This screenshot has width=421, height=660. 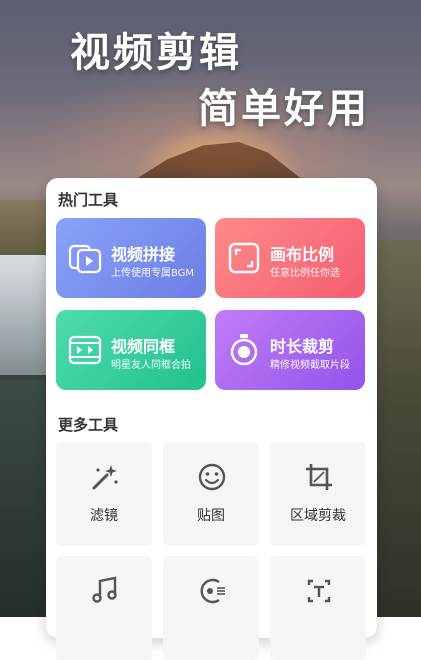 I want to click on background-cliff-left, so click(x=23, y=230).